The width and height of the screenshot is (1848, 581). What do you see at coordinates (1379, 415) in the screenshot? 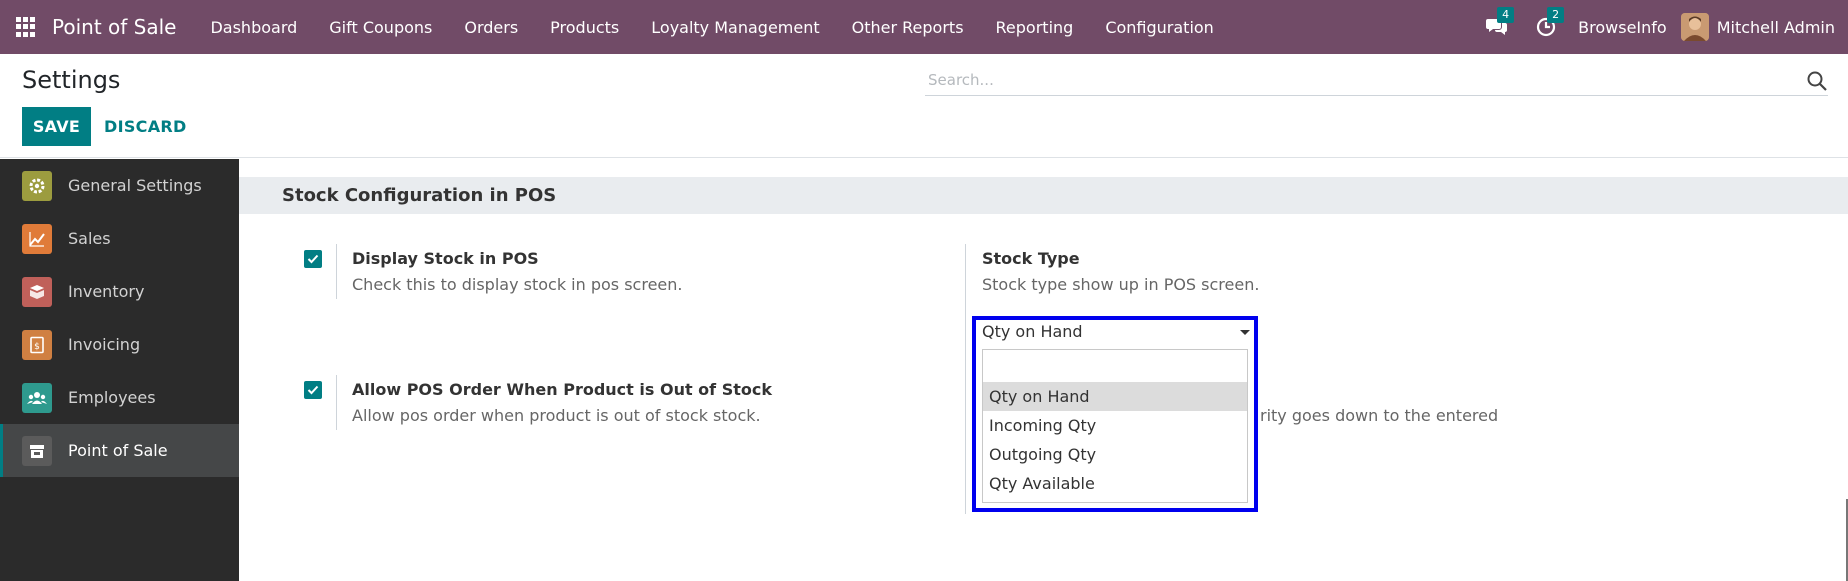
I see `partial-help-text: rity goes down to the entered` at bounding box center [1379, 415].